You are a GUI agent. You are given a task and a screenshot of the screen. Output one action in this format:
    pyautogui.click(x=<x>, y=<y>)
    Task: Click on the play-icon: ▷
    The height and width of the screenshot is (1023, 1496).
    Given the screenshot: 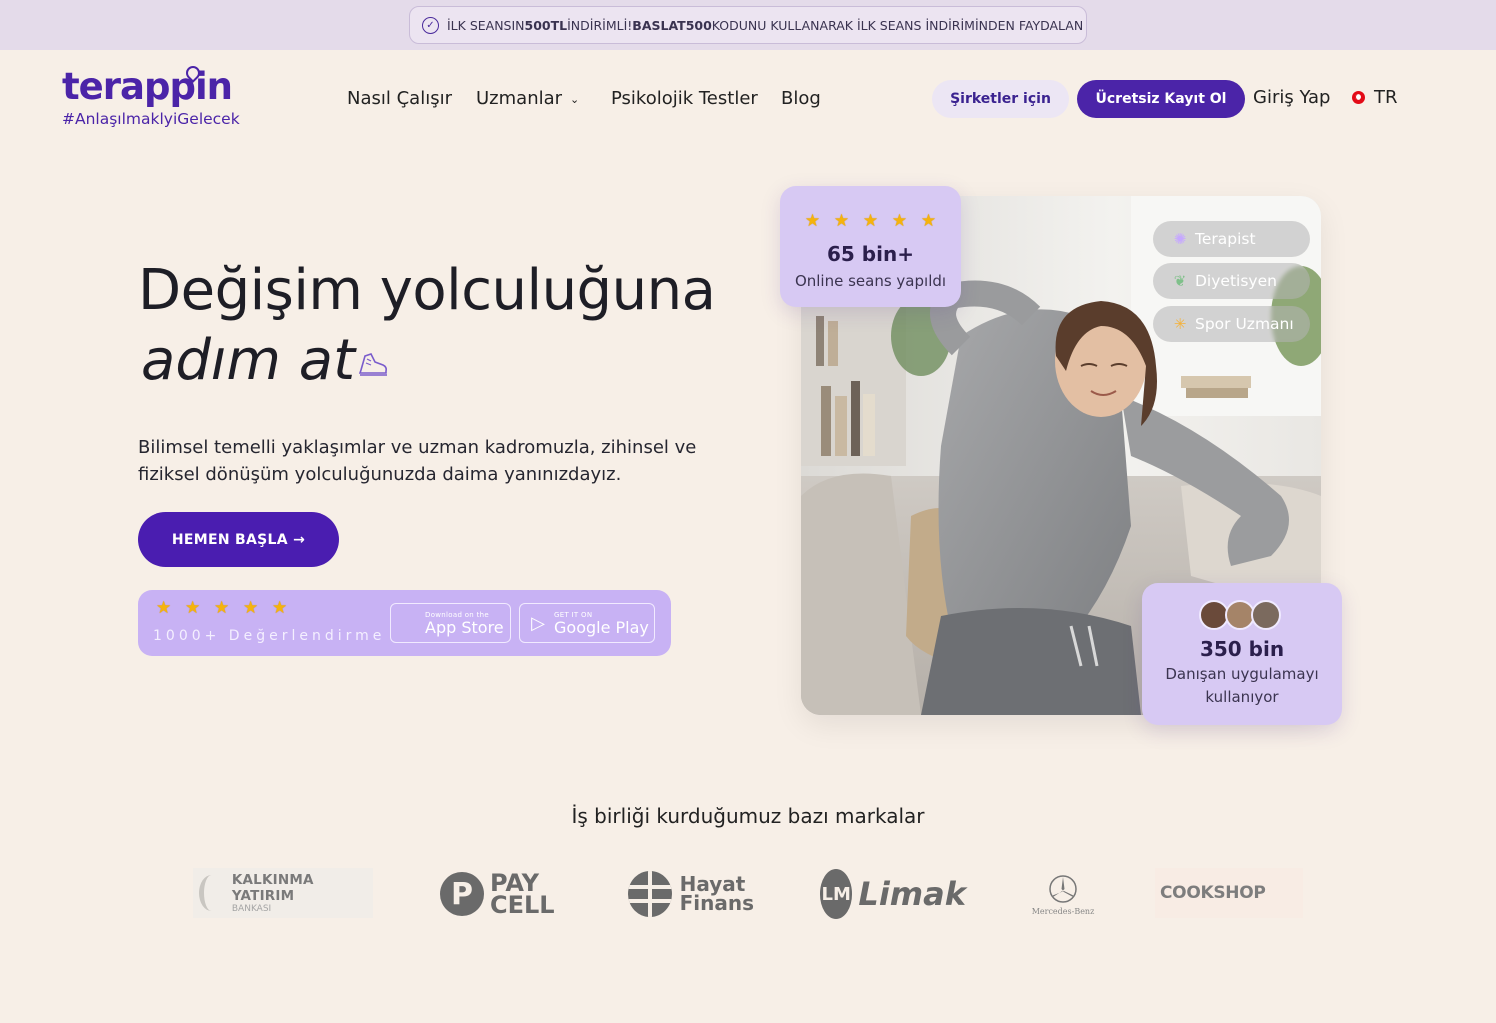 What is the action you would take?
    pyautogui.click(x=538, y=623)
    